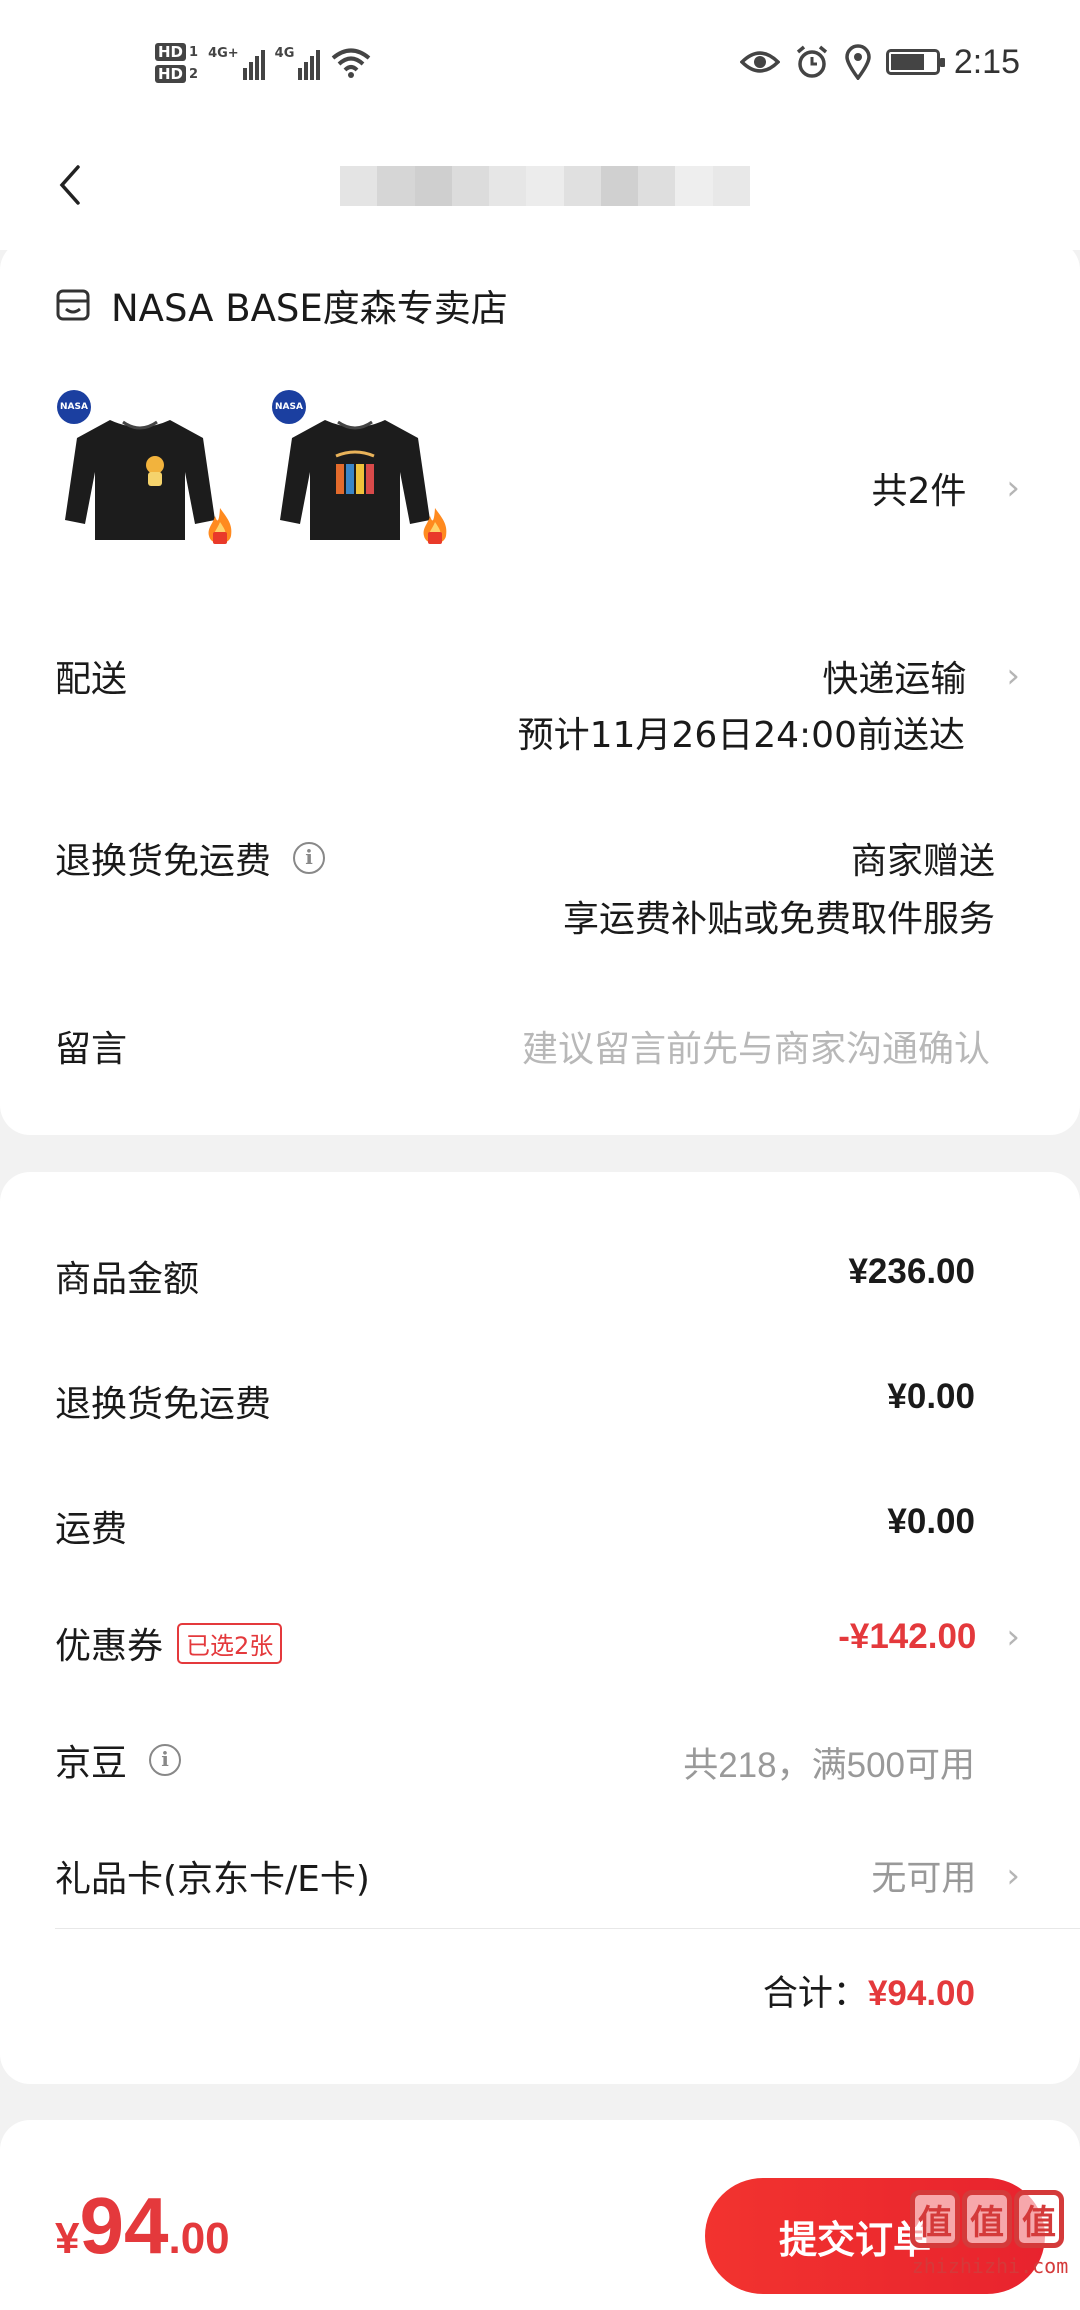  What do you see at coordinates (230, 1643) in the screenshot?
I see `coupon-selected-badge: 已选2张` at bounding box center [230, 1643].